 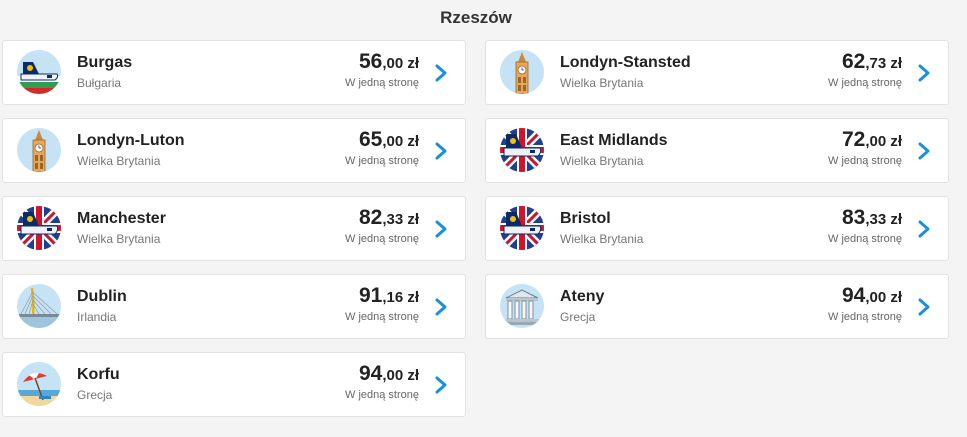 I want to click on destination-card: Ateny Grecja 94,00 zł W jedną stronę, so click(x=717, y=306).